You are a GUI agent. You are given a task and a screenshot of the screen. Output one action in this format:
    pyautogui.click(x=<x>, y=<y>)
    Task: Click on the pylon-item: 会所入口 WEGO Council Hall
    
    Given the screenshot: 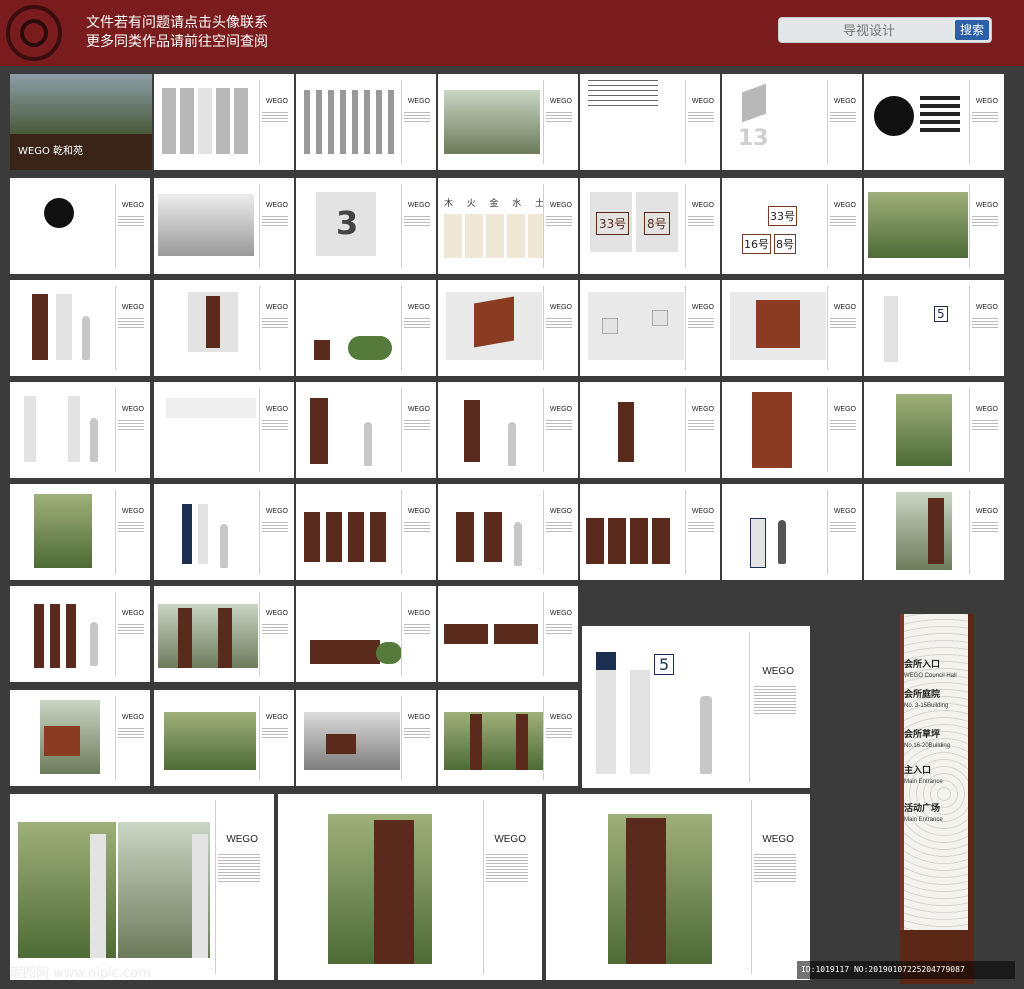 What is the action you would take?
    pyautogui.click(x=930, y=669)
    